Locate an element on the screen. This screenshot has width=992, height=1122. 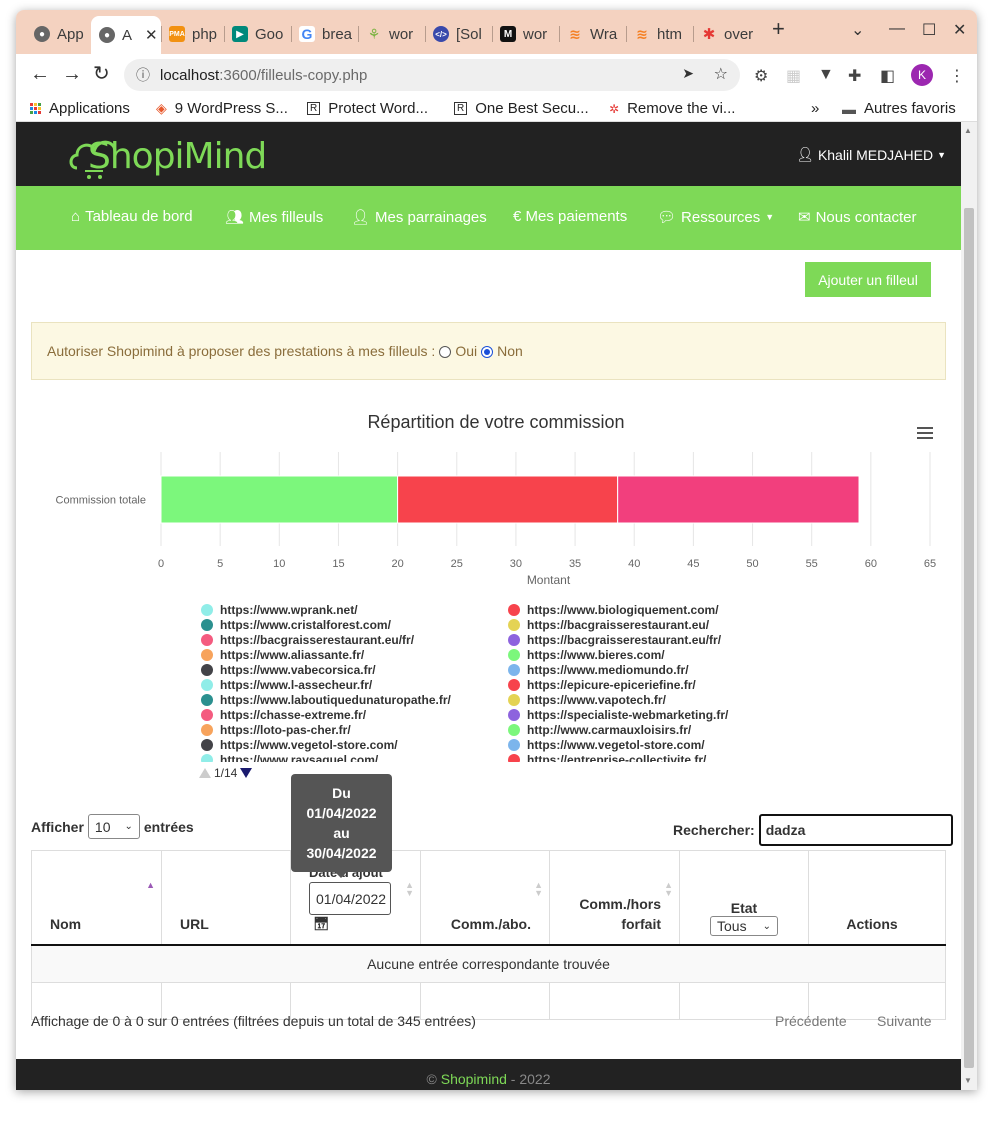
legend-item: https://www.ravsaquel.com/ is located at coordinates (346, 757).